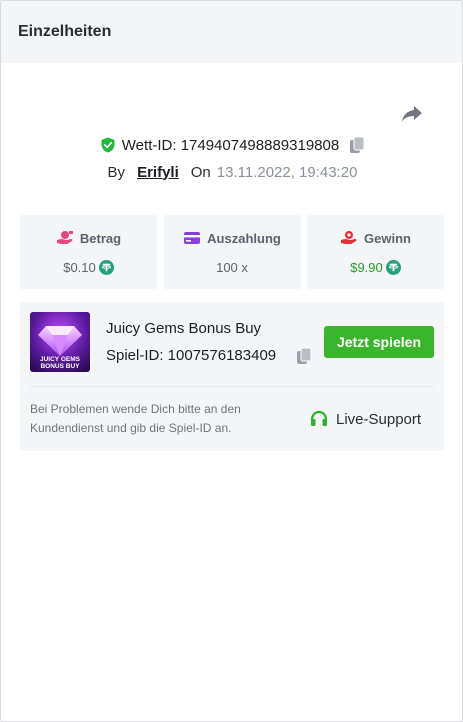 The height and width of the screenshot is (722, 463). Describe the element at coordinates (244, 238) in the screenshot. I see `stat-label: Auszahlung` at that location.